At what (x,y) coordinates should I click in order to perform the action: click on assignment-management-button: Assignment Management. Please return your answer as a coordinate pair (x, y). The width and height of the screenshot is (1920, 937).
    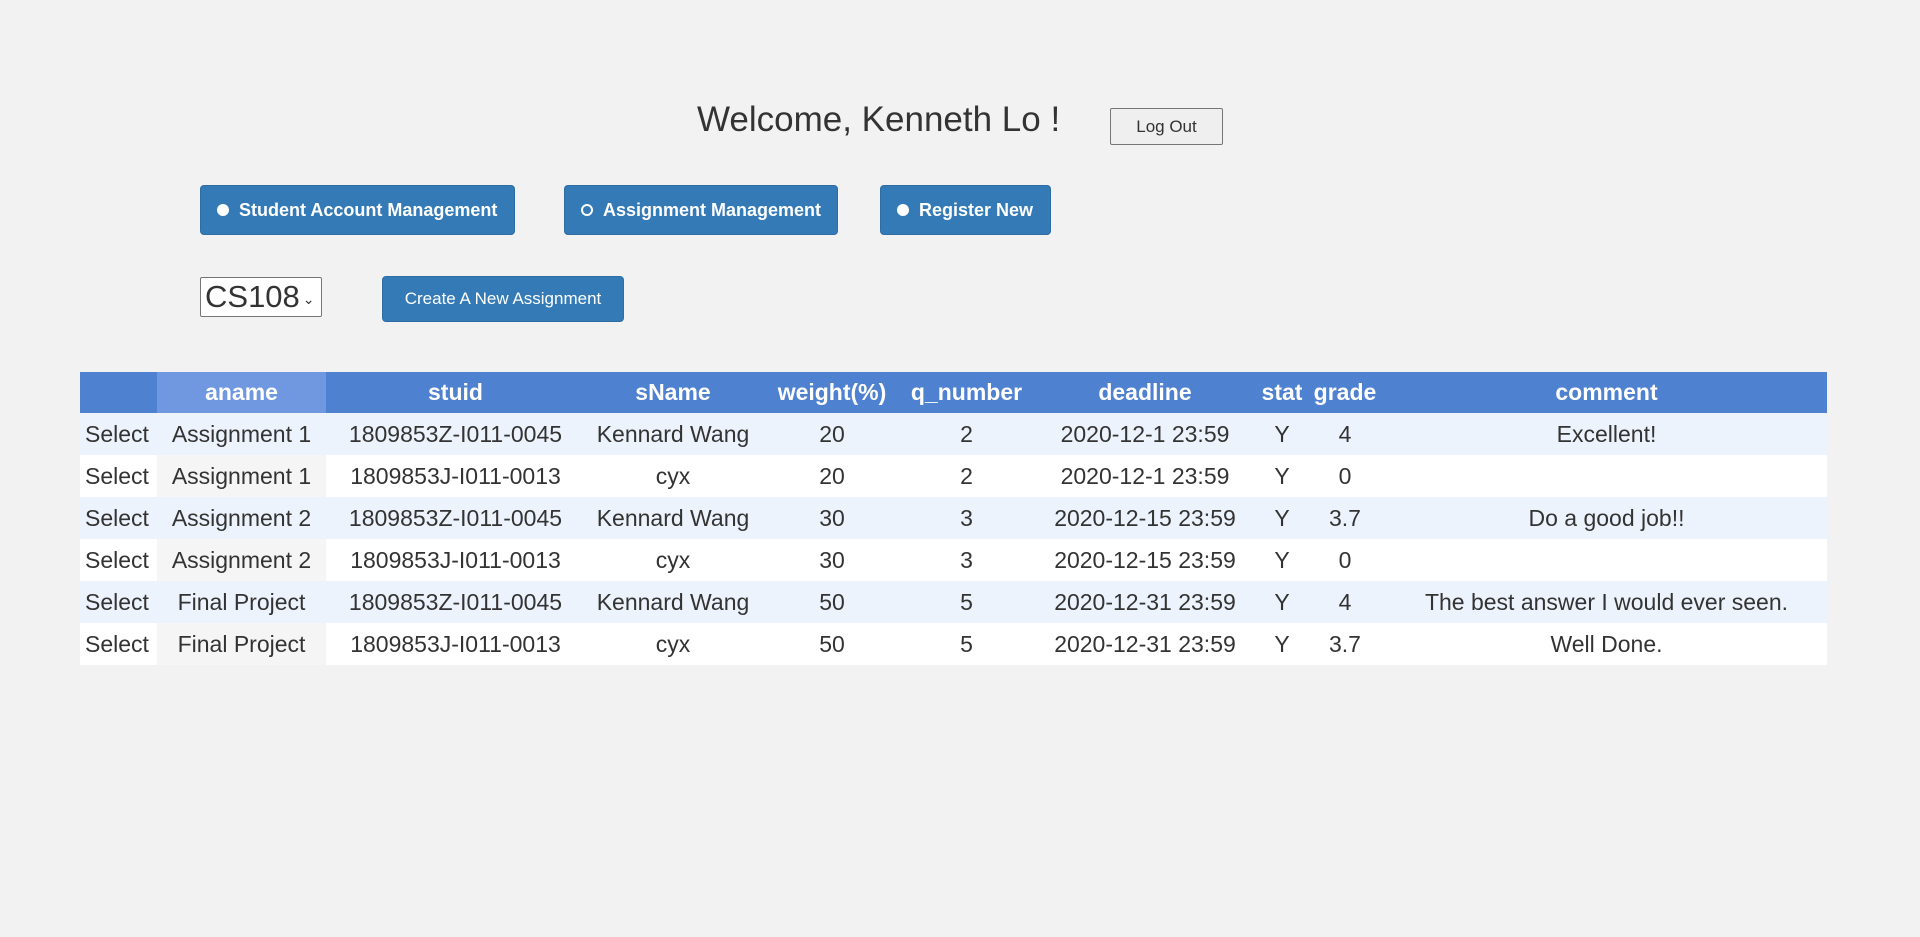
    Looking at the image, I should click on (701, 210).